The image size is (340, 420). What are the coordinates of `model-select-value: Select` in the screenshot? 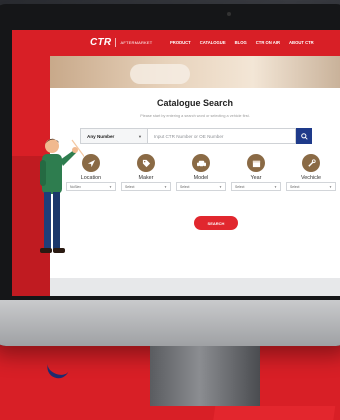 It's located at (185, 186).